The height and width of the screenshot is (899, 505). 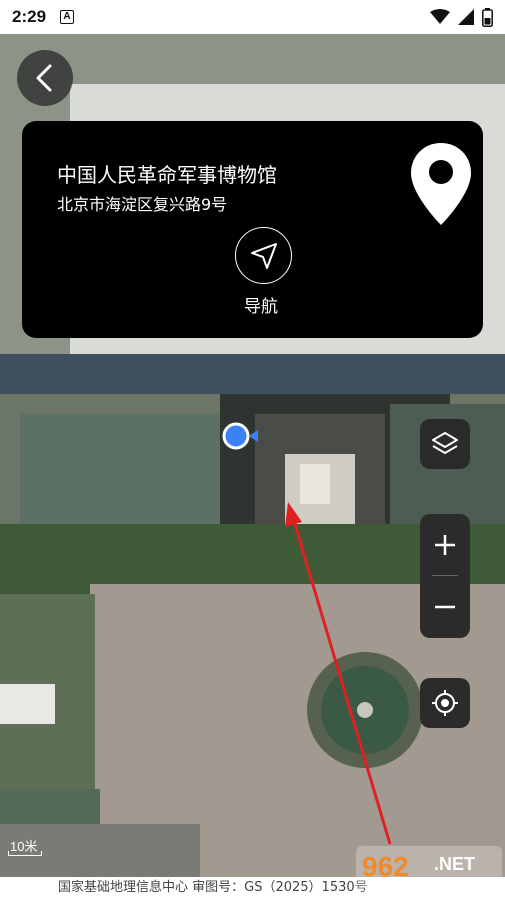 I want to click on layers-button, so click(x=445, y=444).